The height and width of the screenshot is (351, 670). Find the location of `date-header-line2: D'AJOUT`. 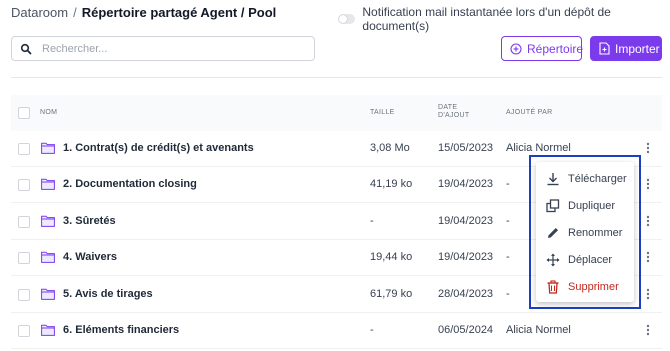

date-header-line2: D'AJOUT is located at coordinates (454, 115).